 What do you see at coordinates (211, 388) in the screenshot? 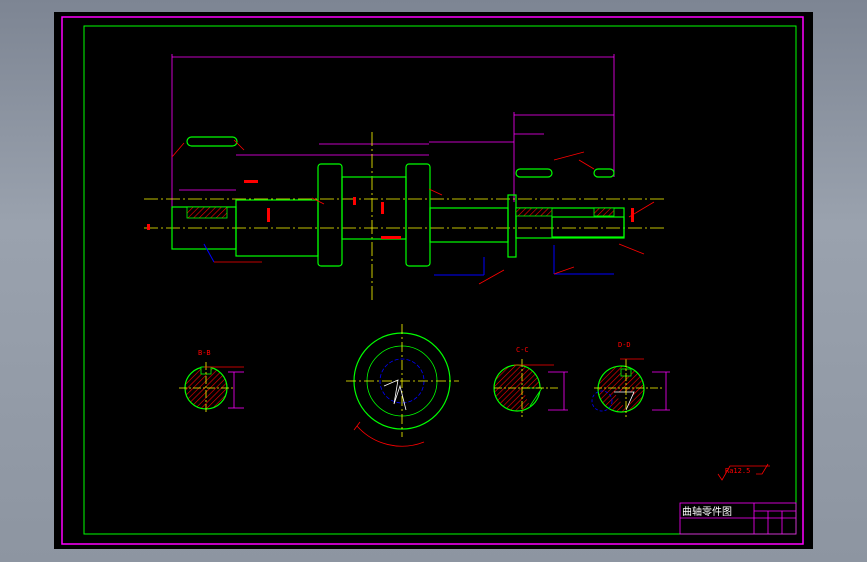
I see `section-b-view` at bounding box center [211, 388].